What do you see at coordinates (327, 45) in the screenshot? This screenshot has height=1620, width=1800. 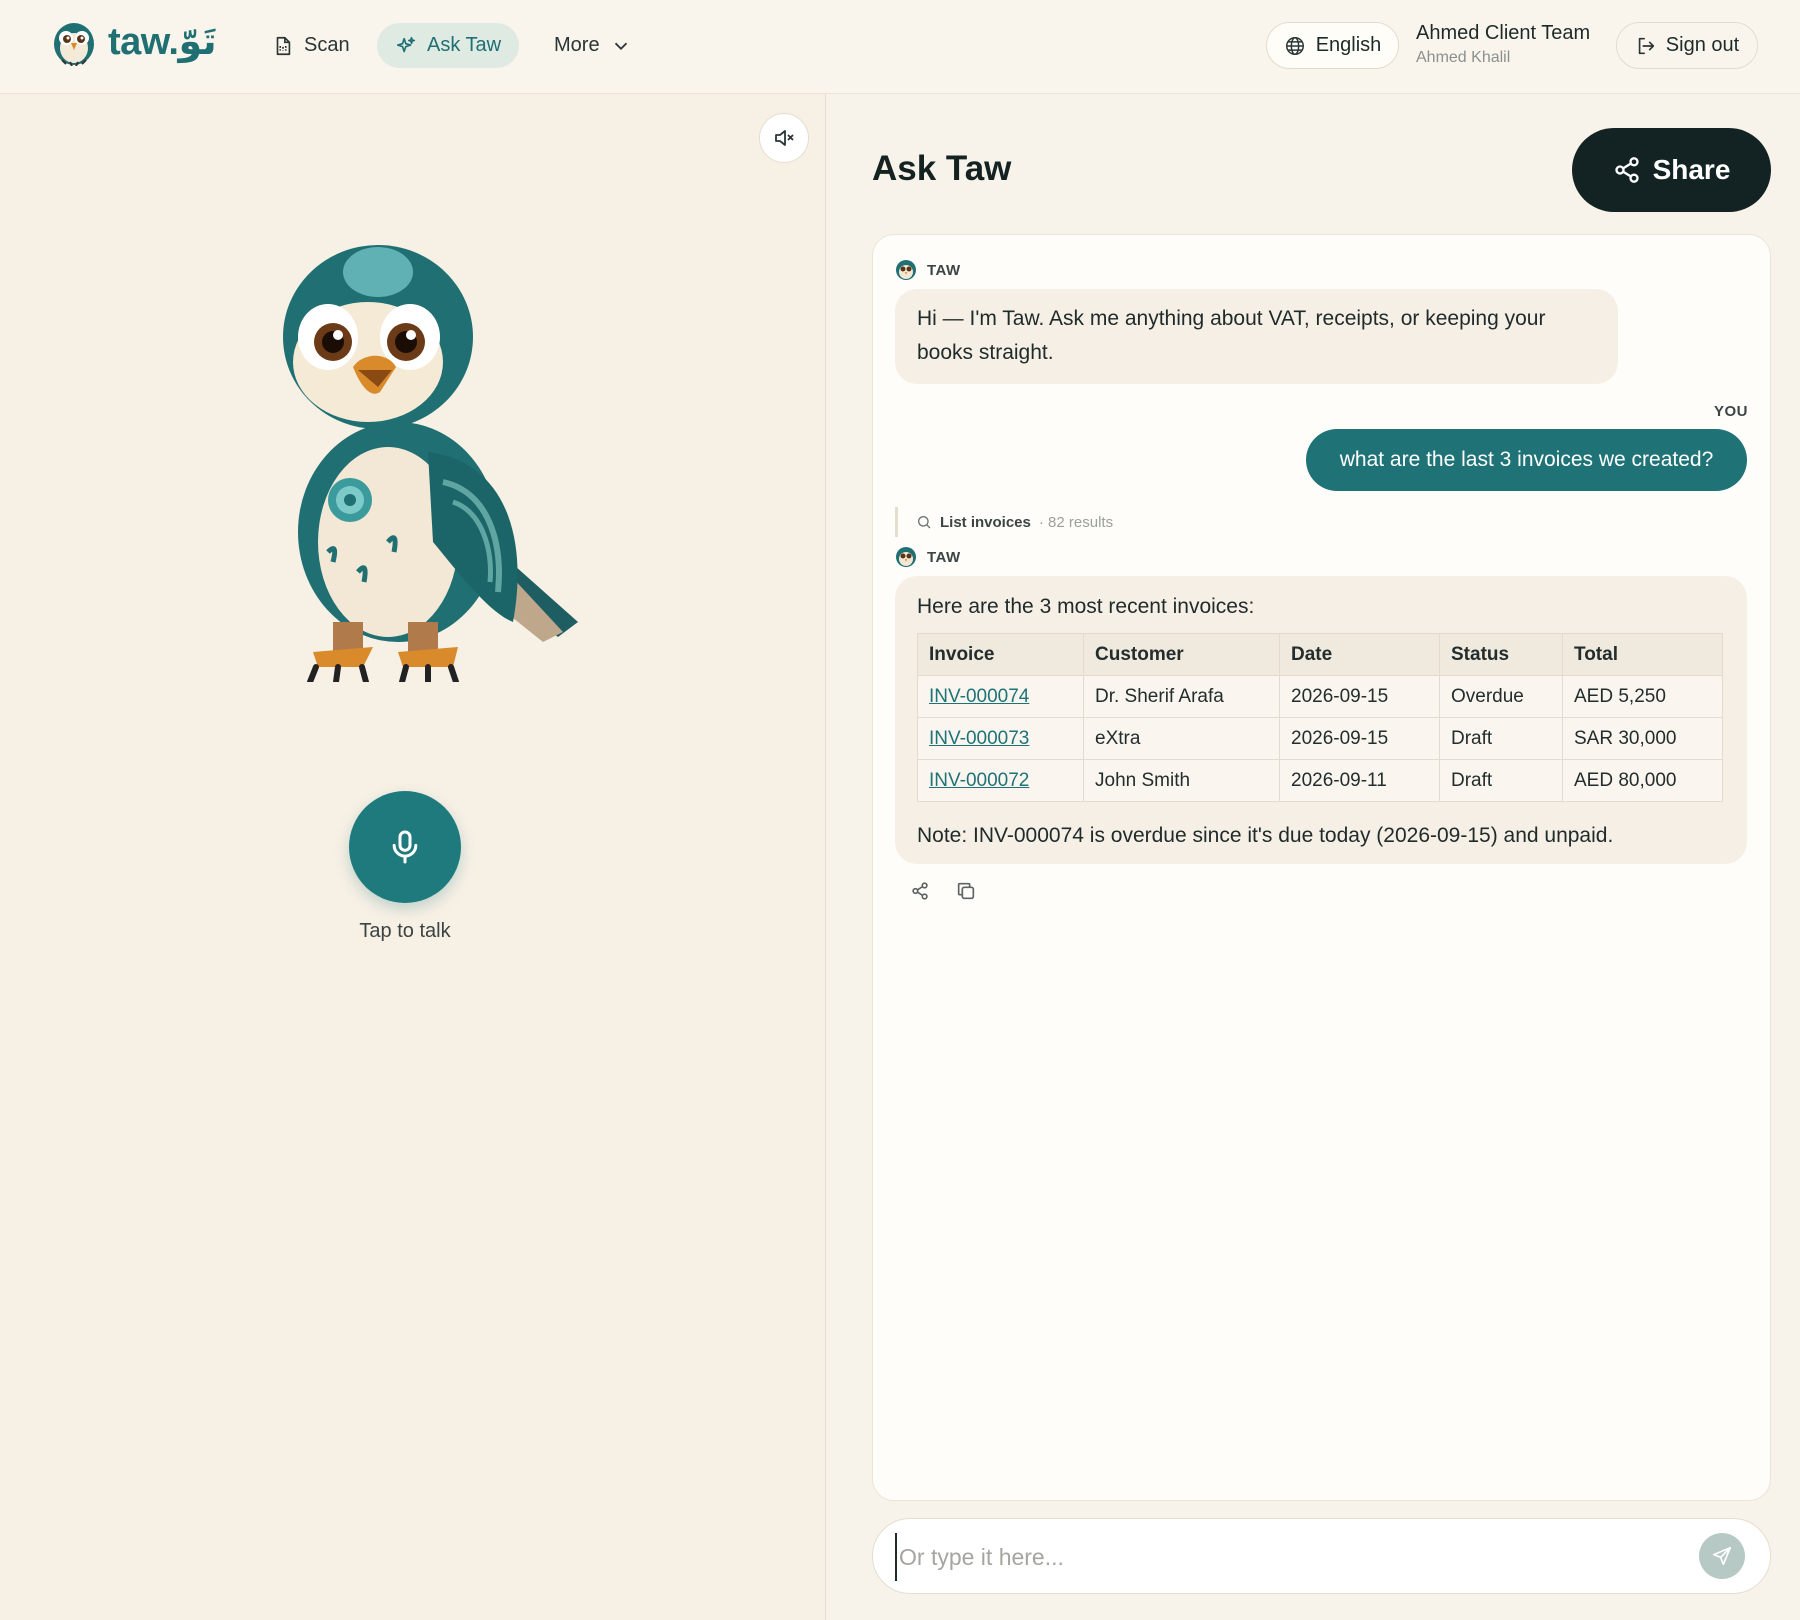 I see `nav-scan-label: Scan` at bounding box center [327, 45].